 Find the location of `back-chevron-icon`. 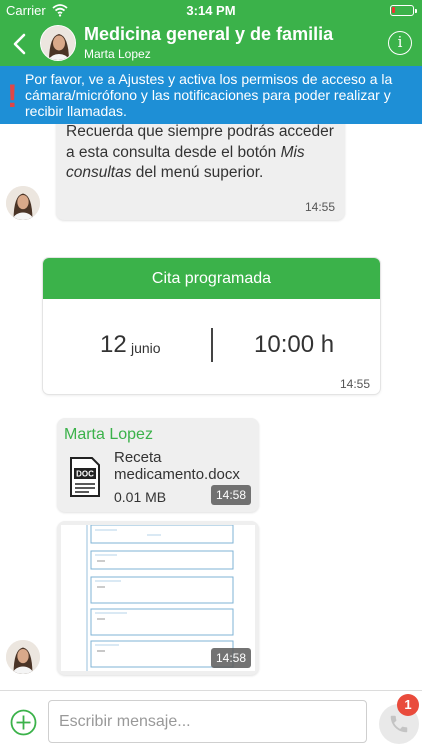

back-chevron-icon is located at coordinates (20, 44).